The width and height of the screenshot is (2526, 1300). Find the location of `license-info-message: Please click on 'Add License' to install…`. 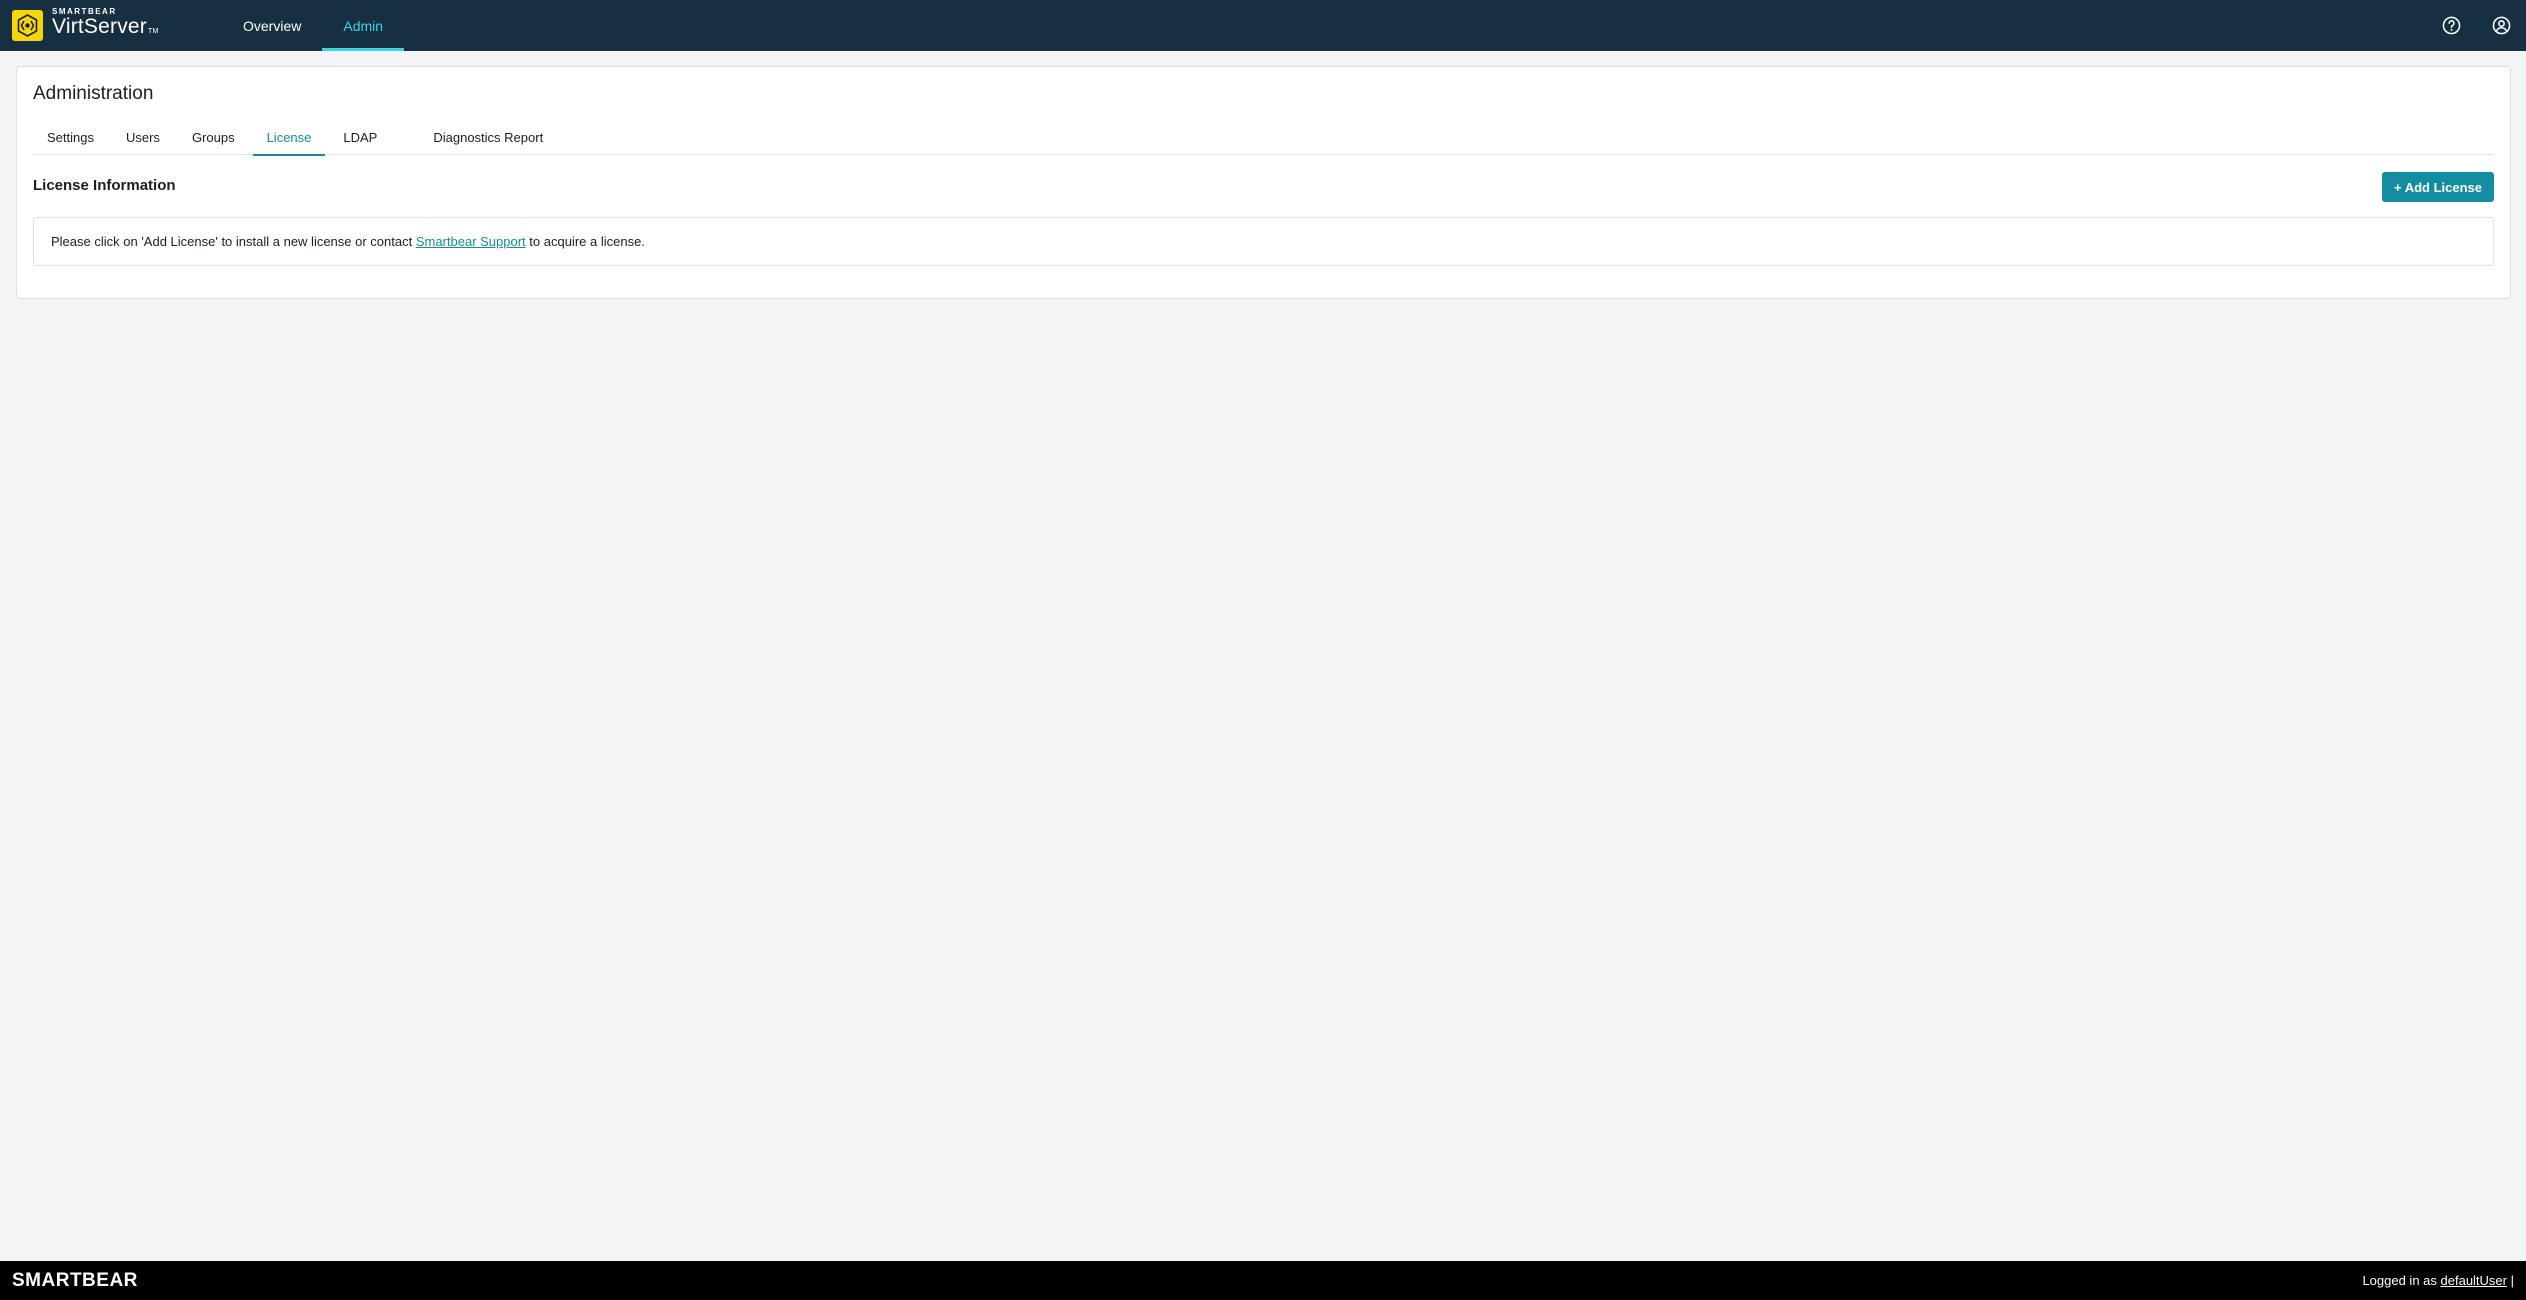

license-info-message: Please click on 'Add License' to install… is located at coordinates (1263, 241).